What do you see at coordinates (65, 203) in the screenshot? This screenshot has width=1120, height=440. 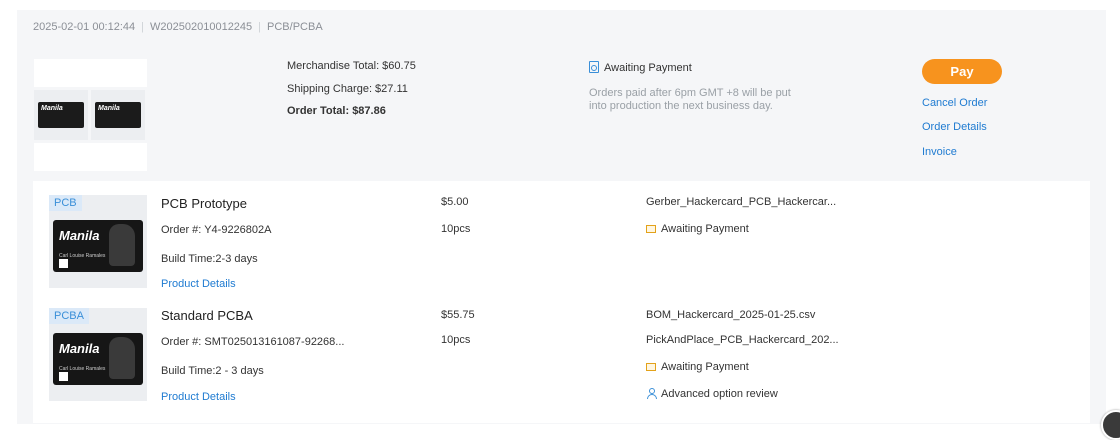 I see `product-type-tag: PCB` at bounding box center [65, 203].